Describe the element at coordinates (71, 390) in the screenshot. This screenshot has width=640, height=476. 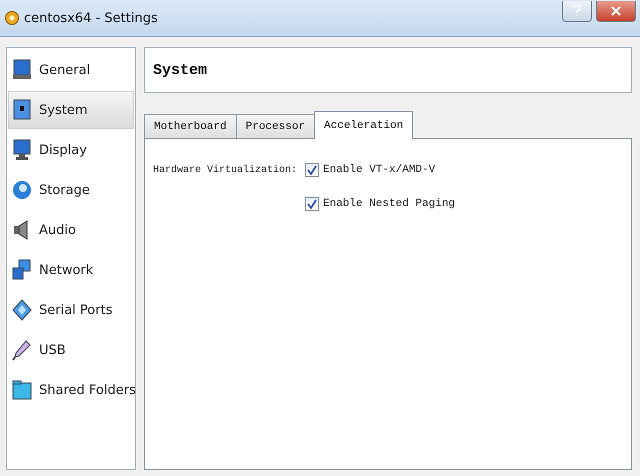
I see `sidebar-item: Shared Folders` at that location.